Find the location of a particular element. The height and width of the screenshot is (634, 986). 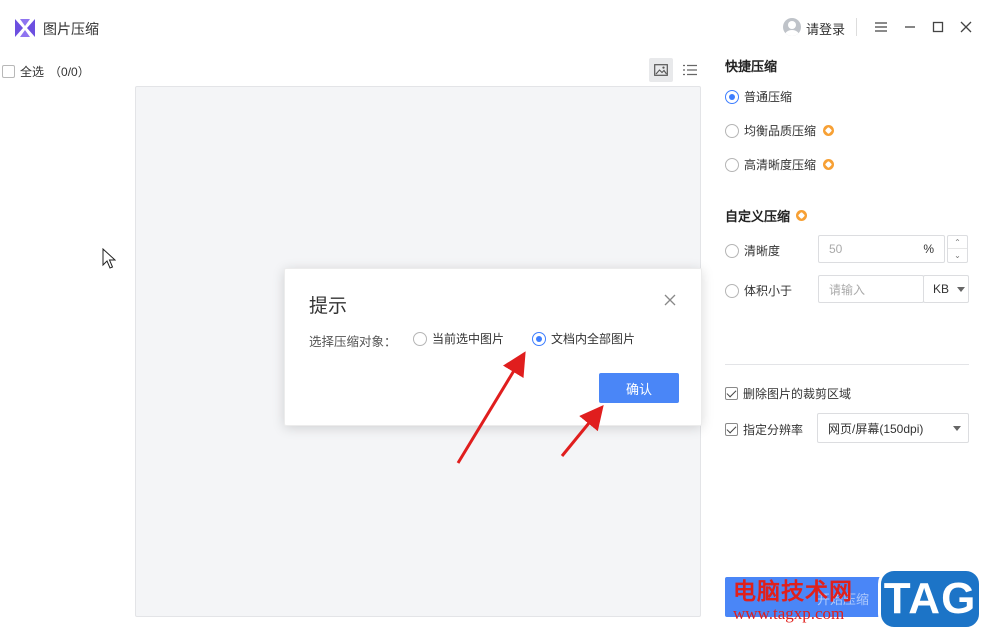

size-unit-select: KB is located at coordinates (946, 289).